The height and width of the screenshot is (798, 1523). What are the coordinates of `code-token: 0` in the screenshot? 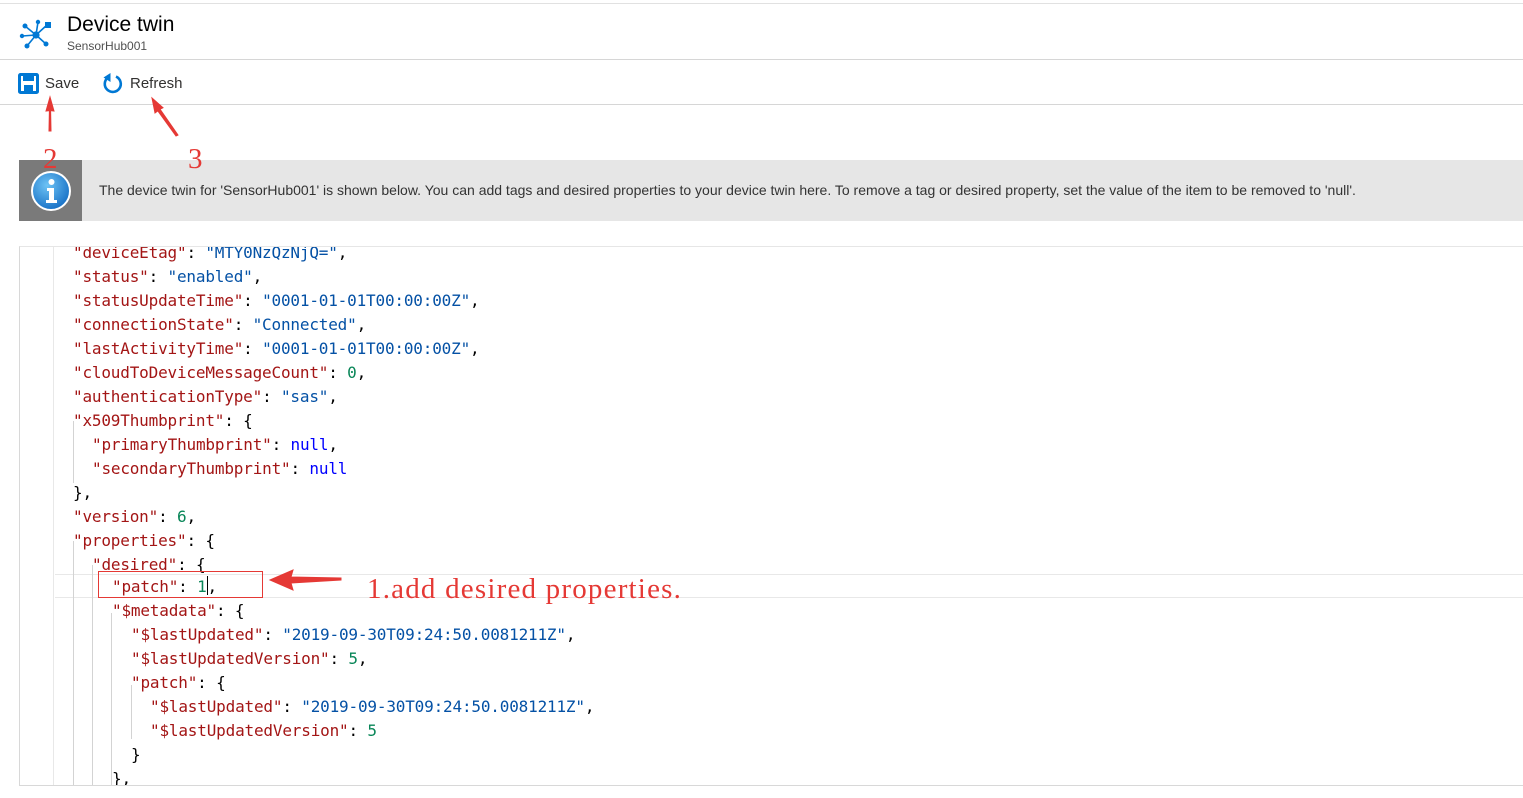 It's located at (352, 372).